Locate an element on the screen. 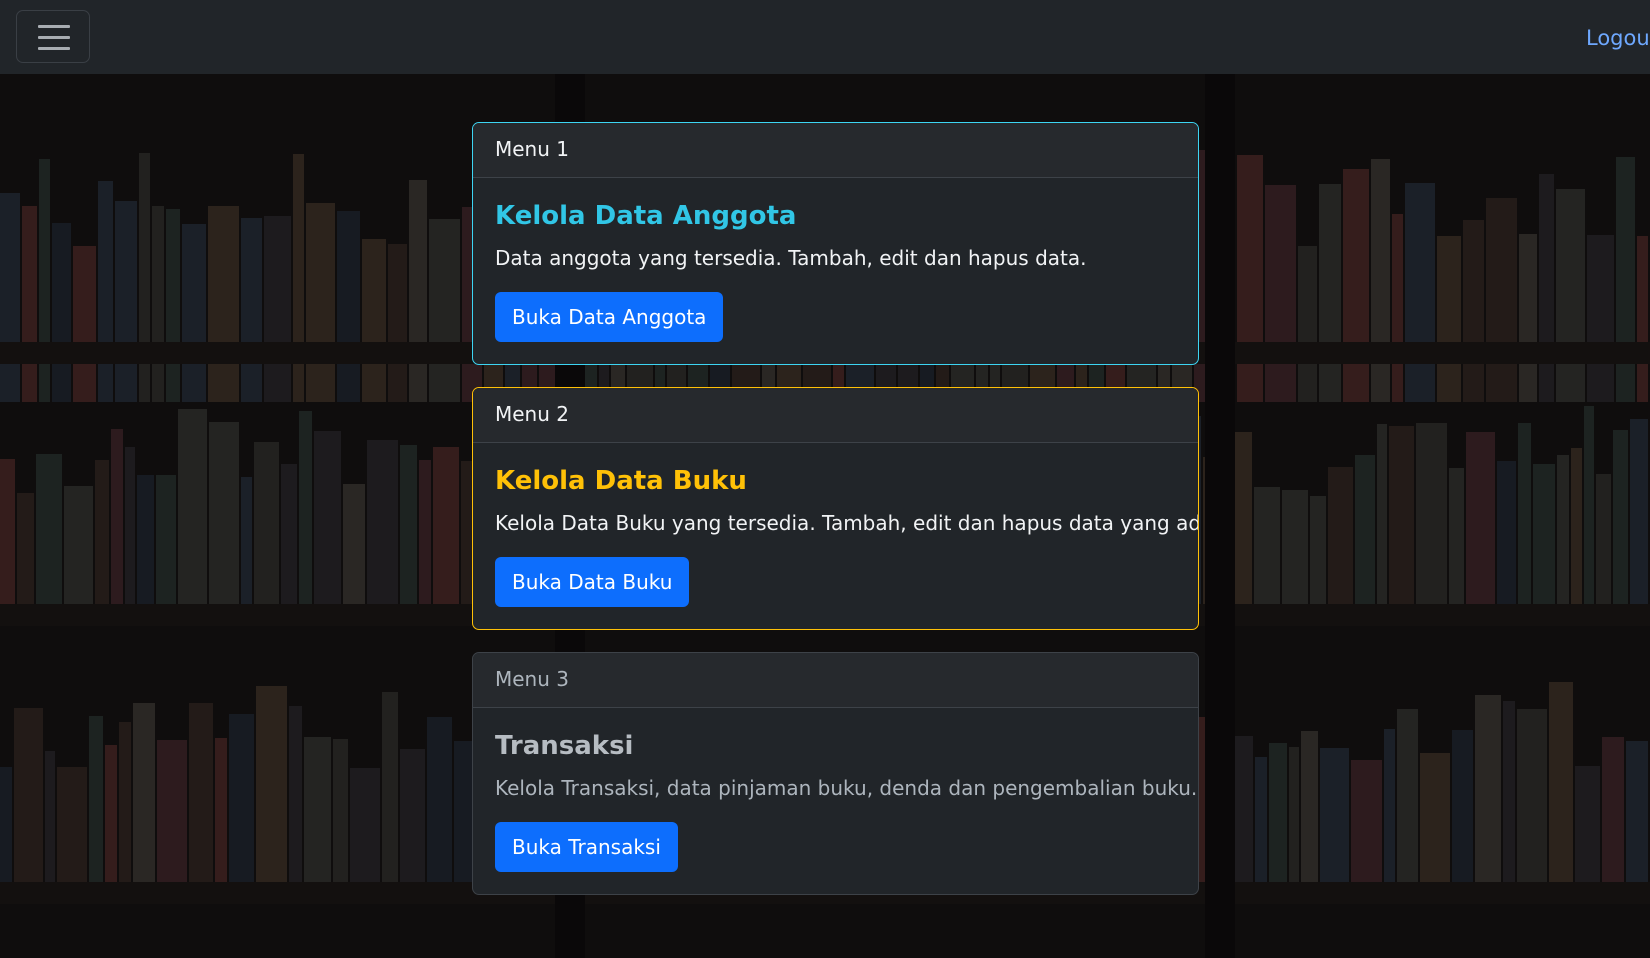 The image size is (1650, 958). card-header: Menu 3 is located at coordinates (835, 680).